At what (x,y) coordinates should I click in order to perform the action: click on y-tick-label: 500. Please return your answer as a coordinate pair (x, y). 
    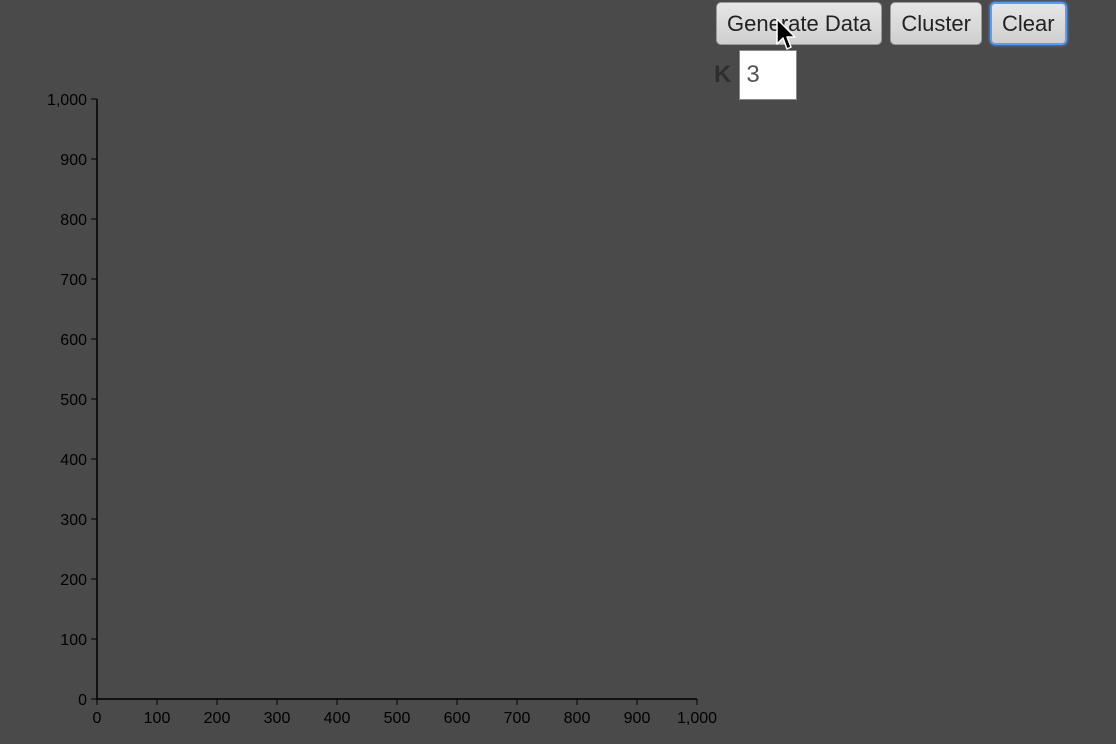
    Looking at the image, I should click on (73, 400).